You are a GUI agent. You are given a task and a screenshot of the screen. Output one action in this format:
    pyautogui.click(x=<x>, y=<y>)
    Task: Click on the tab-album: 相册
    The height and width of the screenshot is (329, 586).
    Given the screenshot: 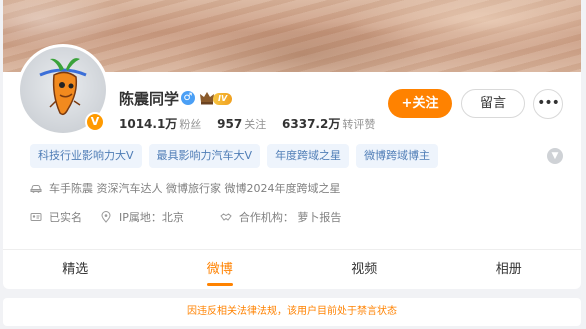 What is the action you would take?
    pyautogui.click(x=509, y=269)
    